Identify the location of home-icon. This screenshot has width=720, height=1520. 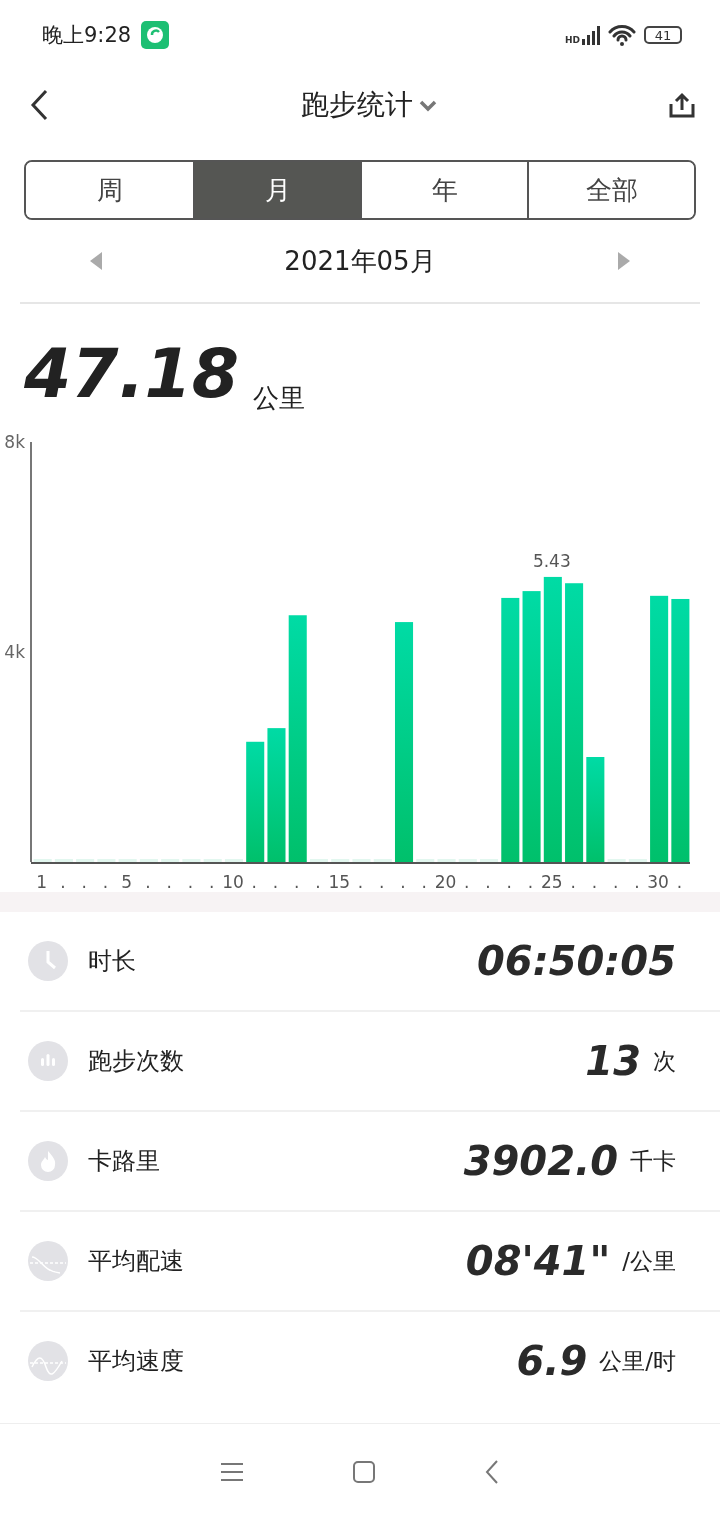
(364, 1472).